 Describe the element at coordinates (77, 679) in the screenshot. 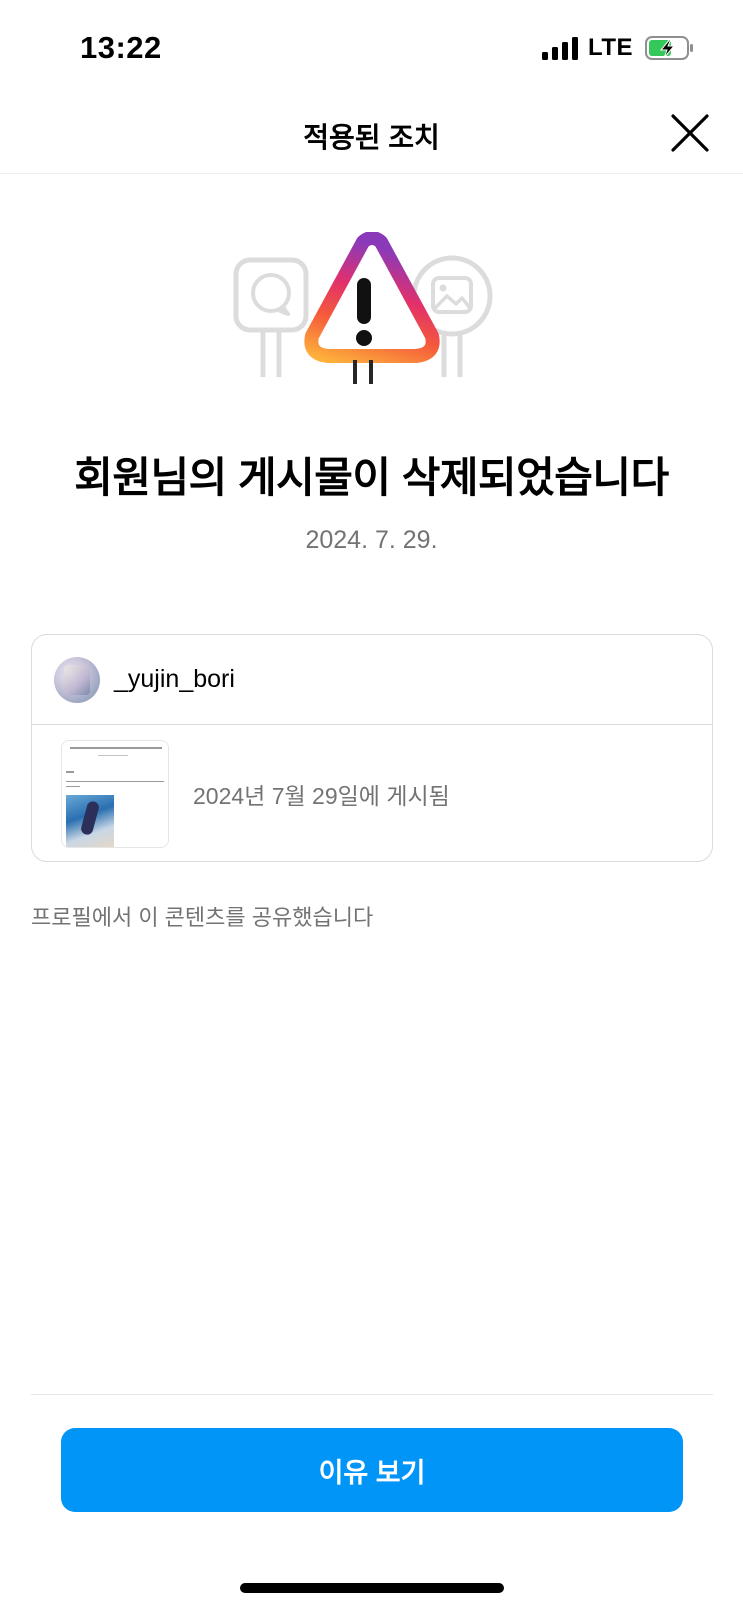

I see `avatar` at that location.